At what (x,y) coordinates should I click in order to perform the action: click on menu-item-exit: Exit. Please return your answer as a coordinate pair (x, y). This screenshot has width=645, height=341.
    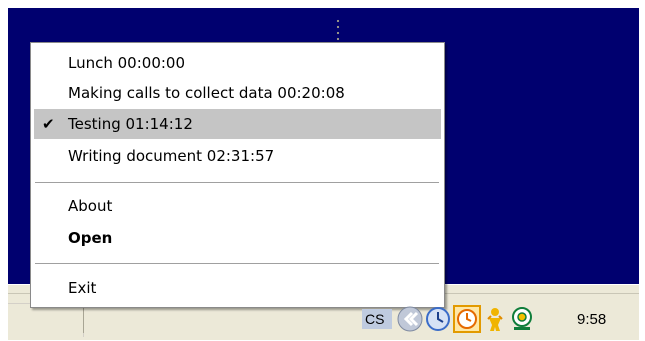
    Looking at the image, I should click on (237, 288).